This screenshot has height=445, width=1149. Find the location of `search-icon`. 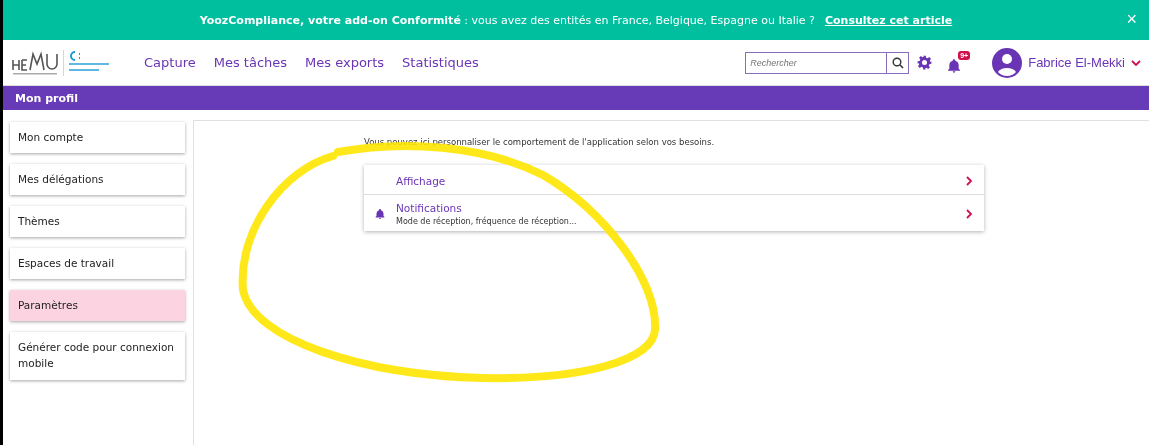

search-icon is located at coordinates (897, 62).